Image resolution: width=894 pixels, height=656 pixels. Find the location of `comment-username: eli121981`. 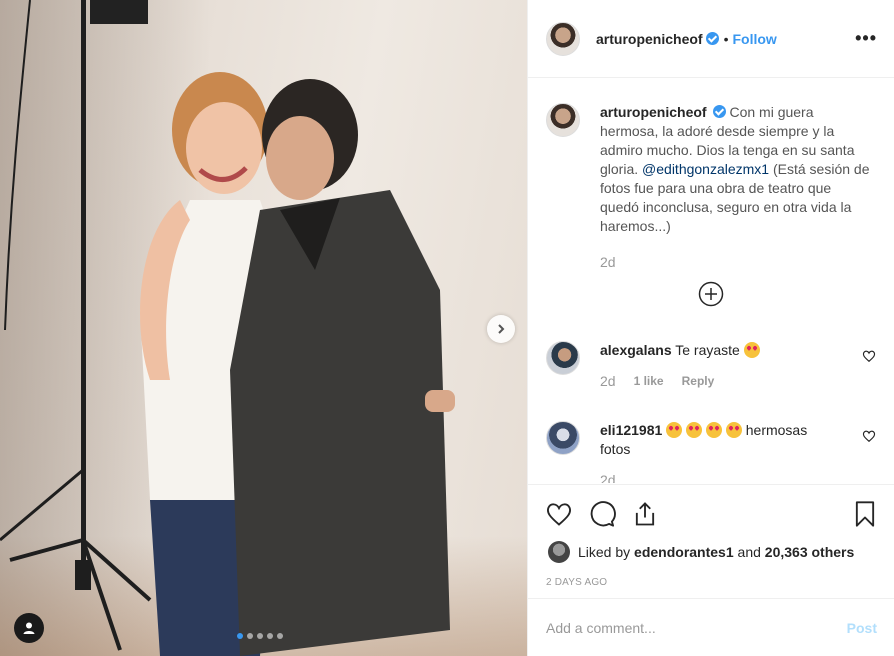

comment-username: eli121981 is located at coordinates (631, 430).